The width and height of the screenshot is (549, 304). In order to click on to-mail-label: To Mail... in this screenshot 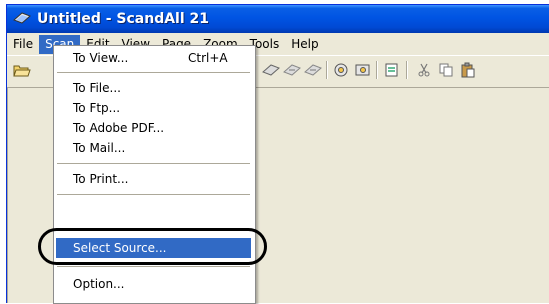, I will do `click(99, 148)`.